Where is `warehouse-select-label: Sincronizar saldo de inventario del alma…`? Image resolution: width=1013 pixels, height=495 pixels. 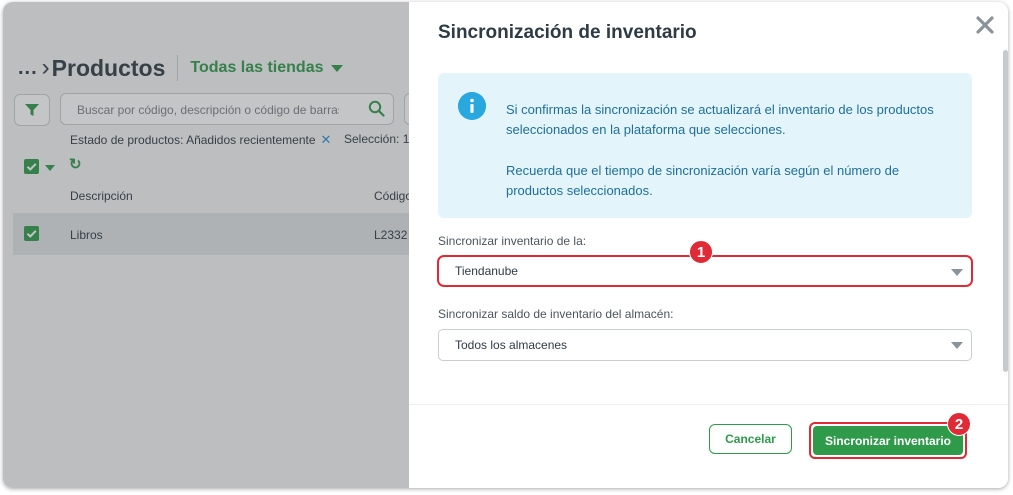 warehouse-select-label: Sincronizar saldo de inventario del alma… is located at coordinates (556, 314).